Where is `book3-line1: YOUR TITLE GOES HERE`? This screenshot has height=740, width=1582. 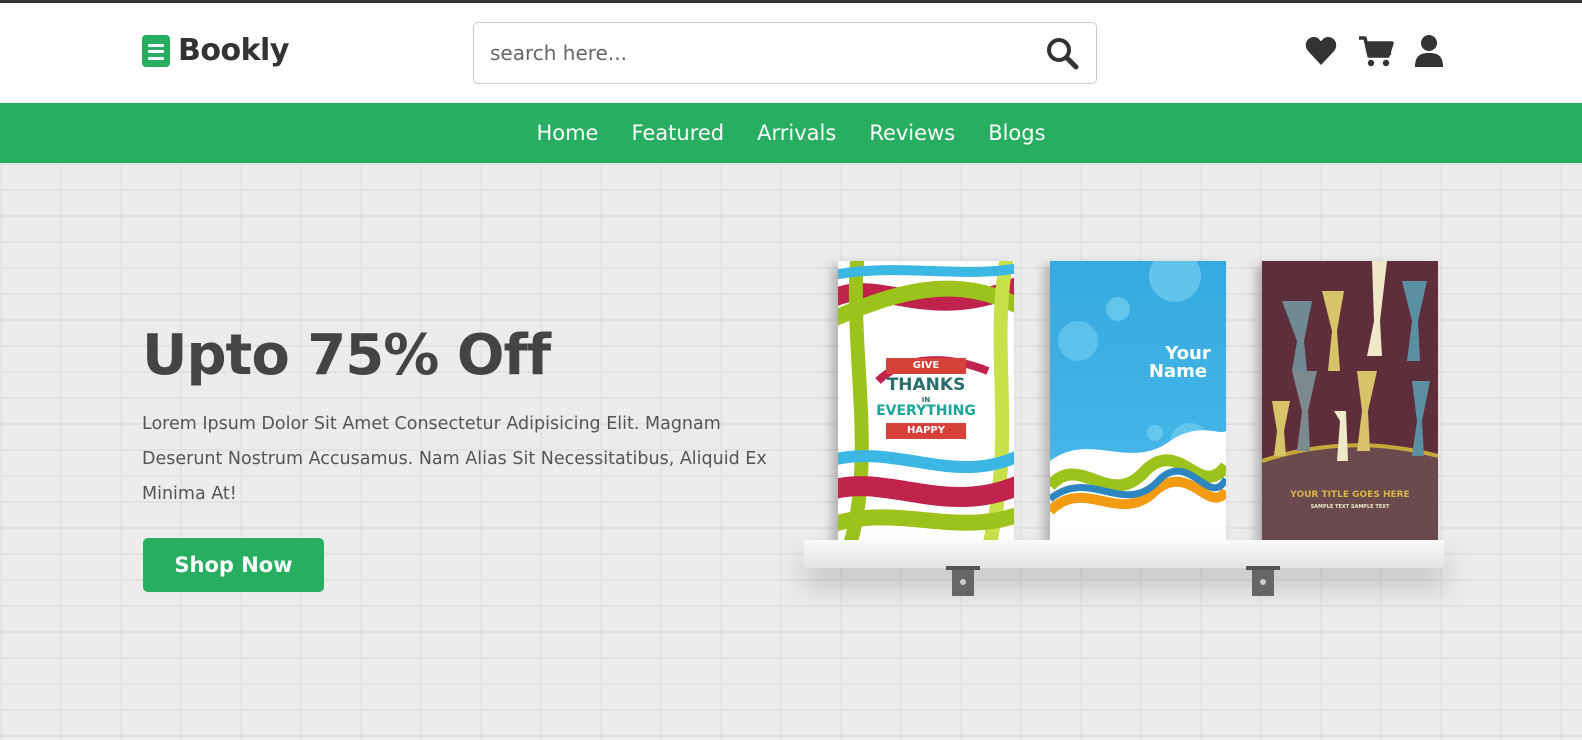 book3-line1: YOUR TITLE GOES HERE is located at coordinates (1350, 495).